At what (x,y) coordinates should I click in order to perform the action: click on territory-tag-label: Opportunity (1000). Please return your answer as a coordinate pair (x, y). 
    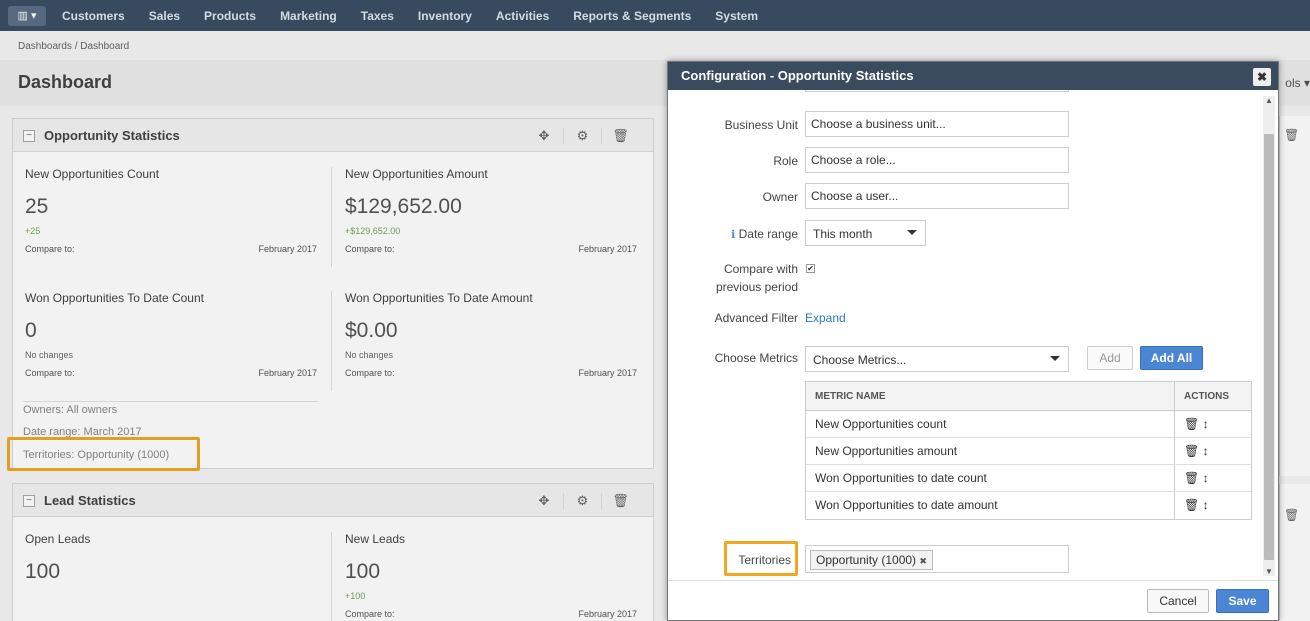
    Looking at the image, I should click on (866, 560).